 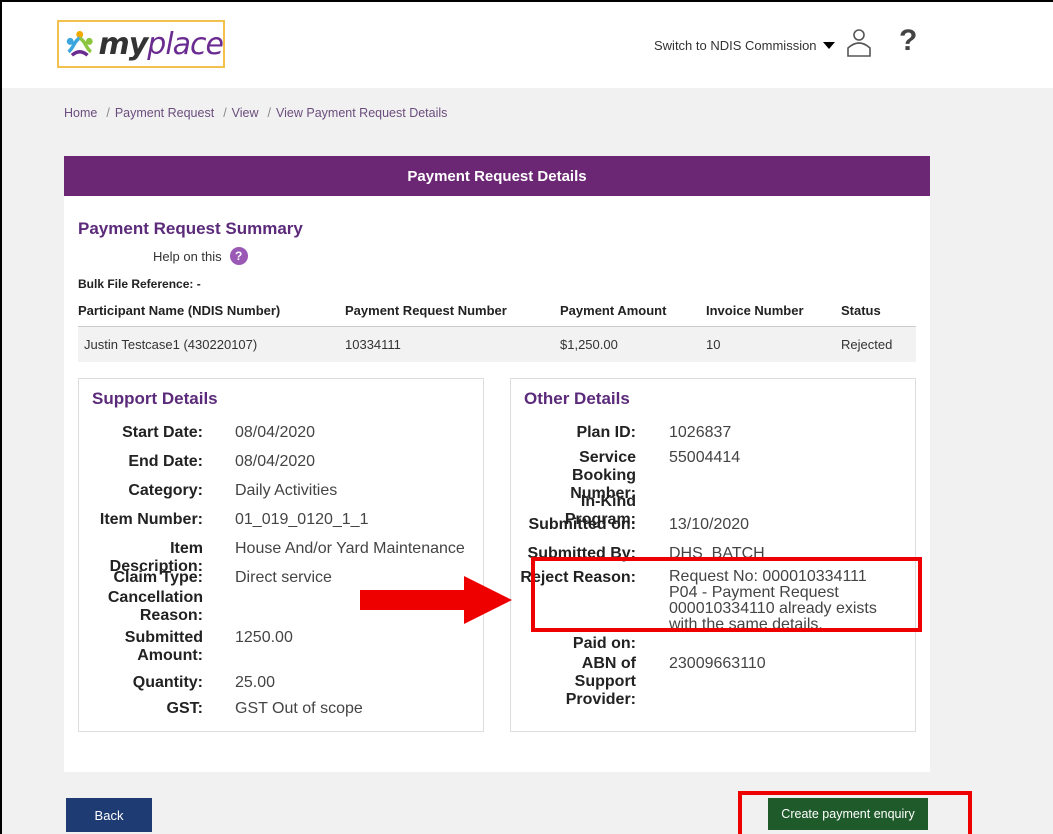 I want to click on label-submitted-by: Submitted By:, so click(x=581, y=553).